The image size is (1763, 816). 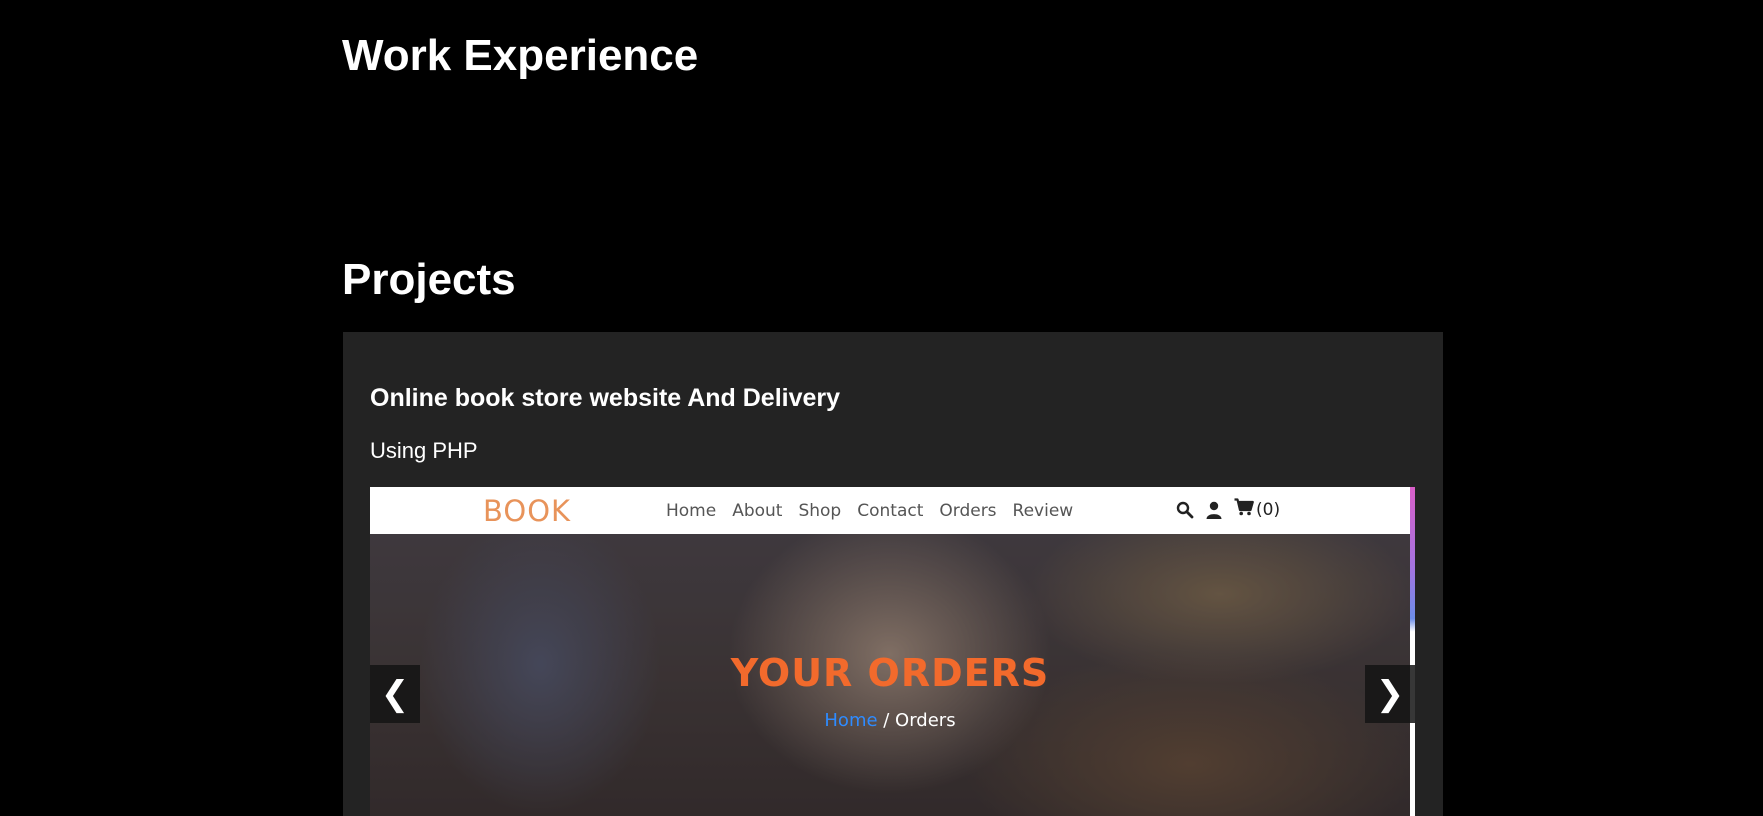 What do you see at coordinates (819, 511) in the screenshot?
I see `preview-nav-shop: Shop` at bounding box center [819, 511].